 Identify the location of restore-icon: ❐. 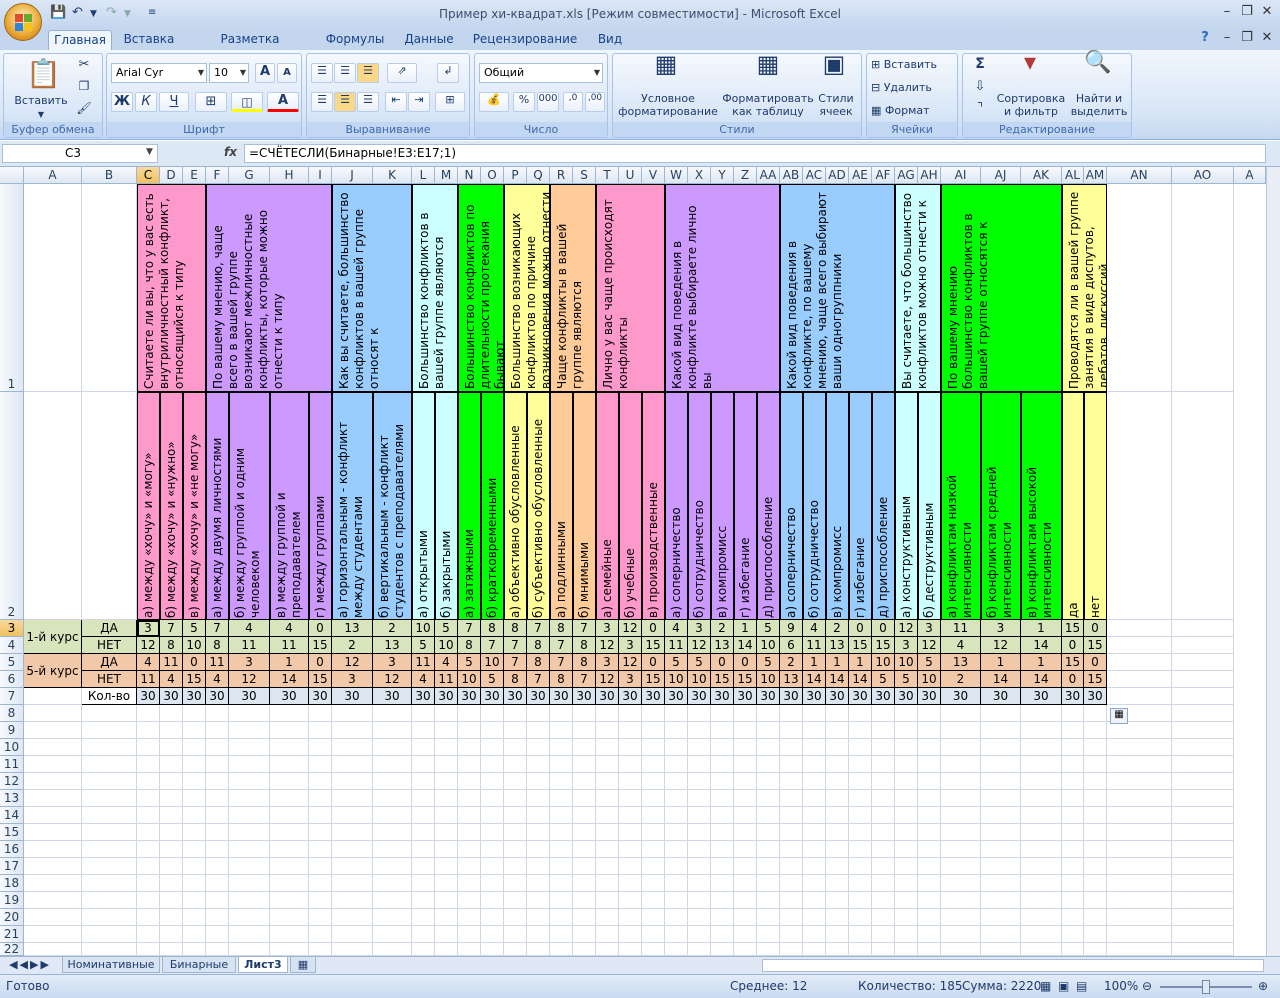
(1247, 12).